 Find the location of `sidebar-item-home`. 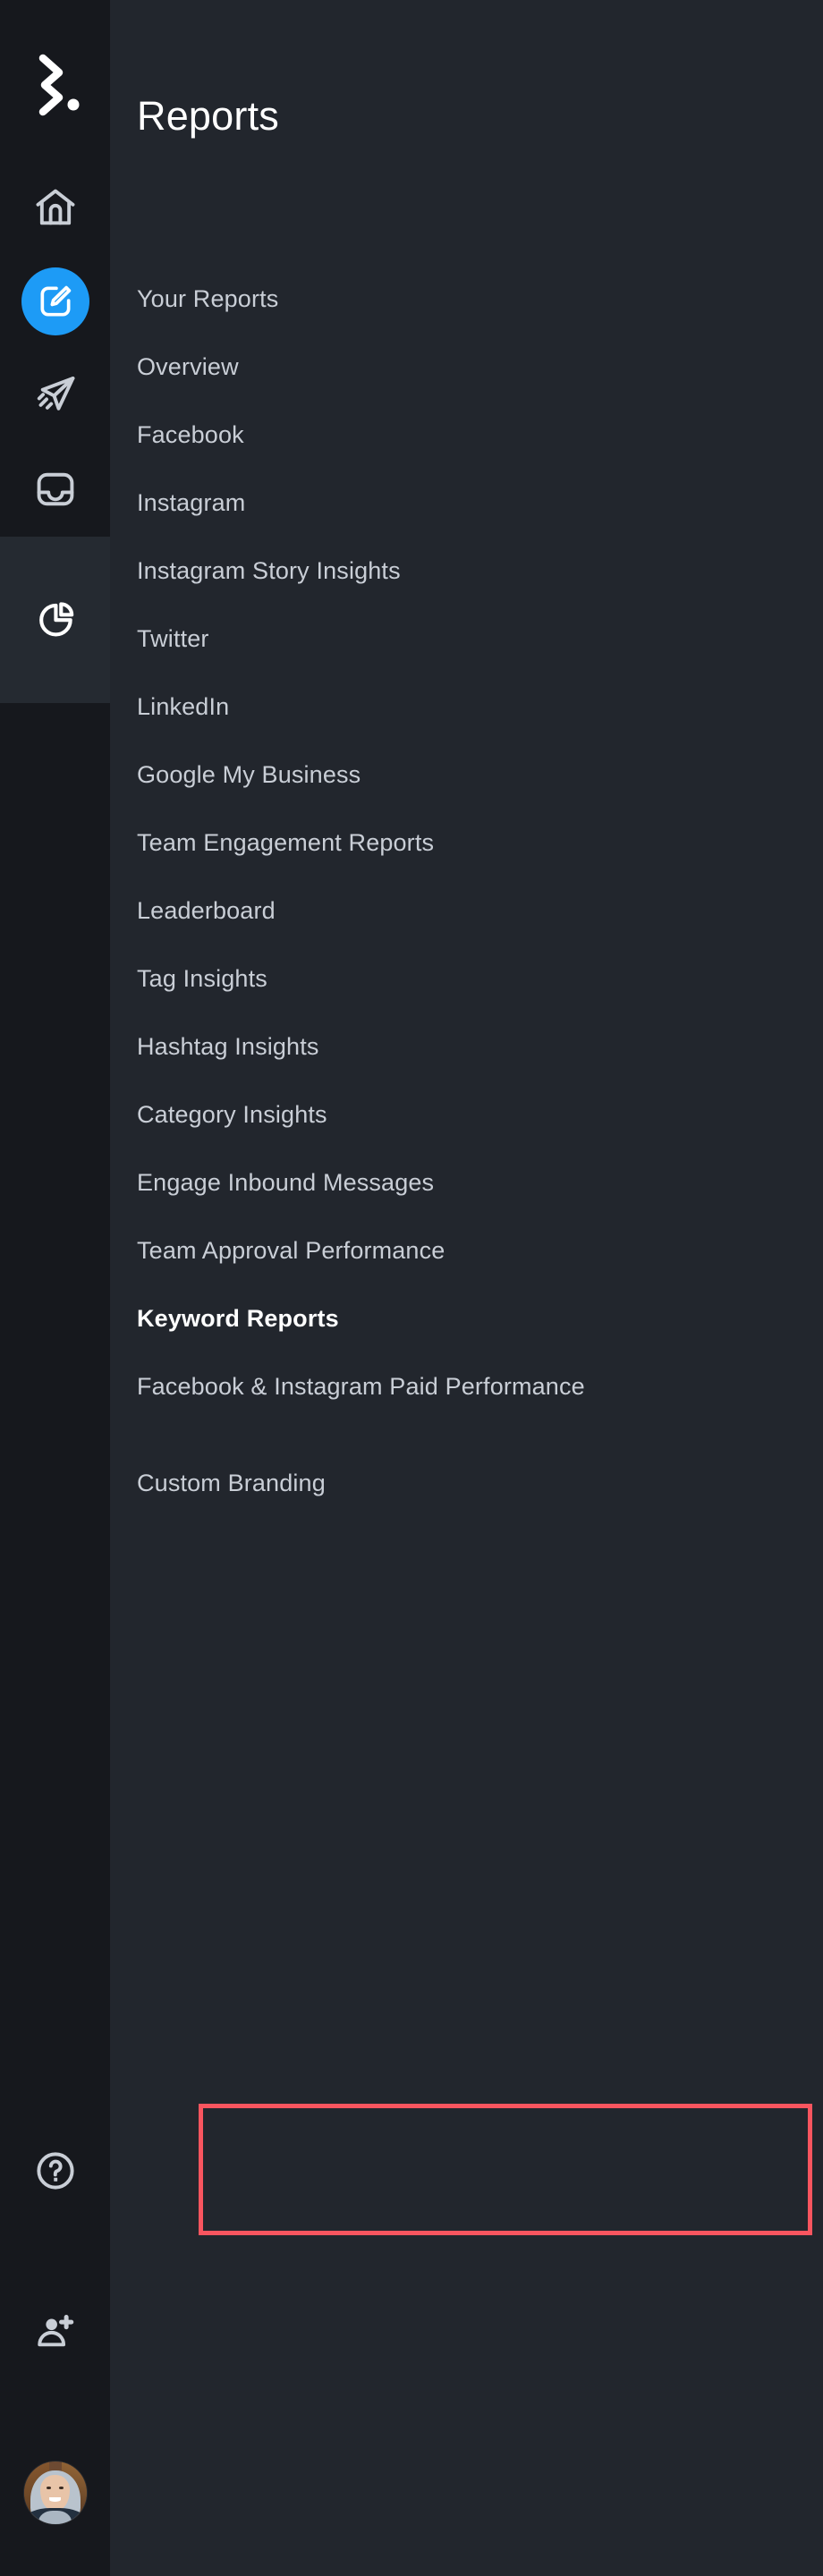

sidebar-item-home is located at coordinates (55, 207).